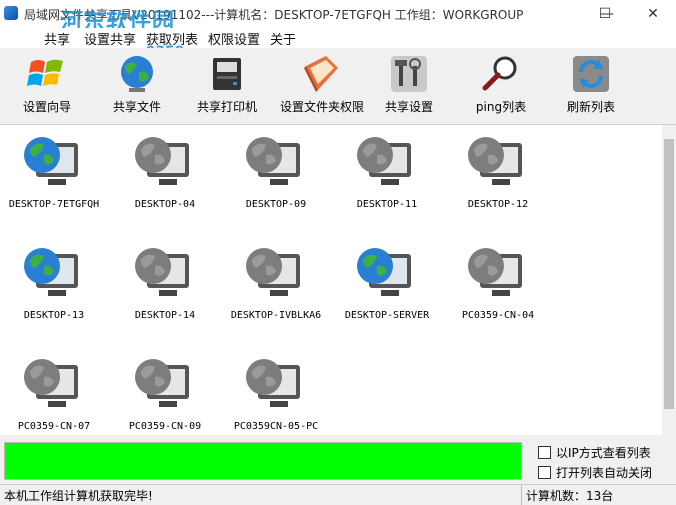 This screenshot has width=676, height=505. I want to click on computer-name: PC0359CN-05-PC, so click(276, 426).